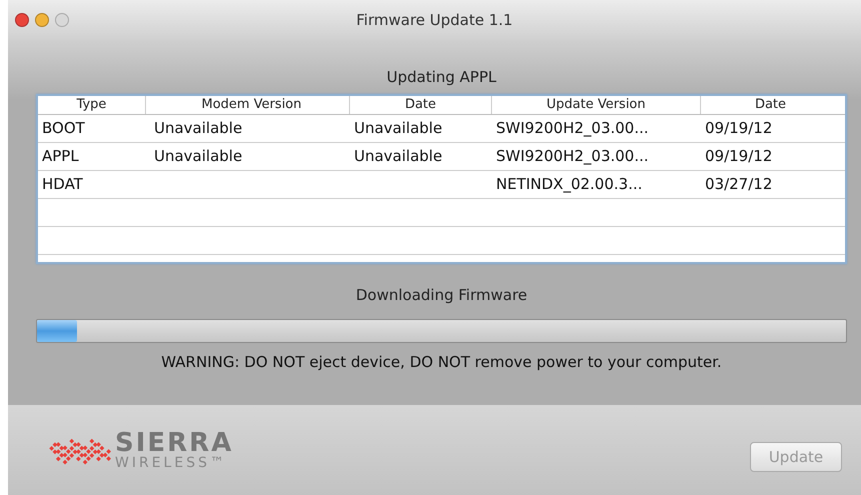  Describe the element at coordinates (441, 362) in the screenshot. I see `warning-text: WARNING: DO NOT eject device, DO NOT remove power to your computer.` at that location.